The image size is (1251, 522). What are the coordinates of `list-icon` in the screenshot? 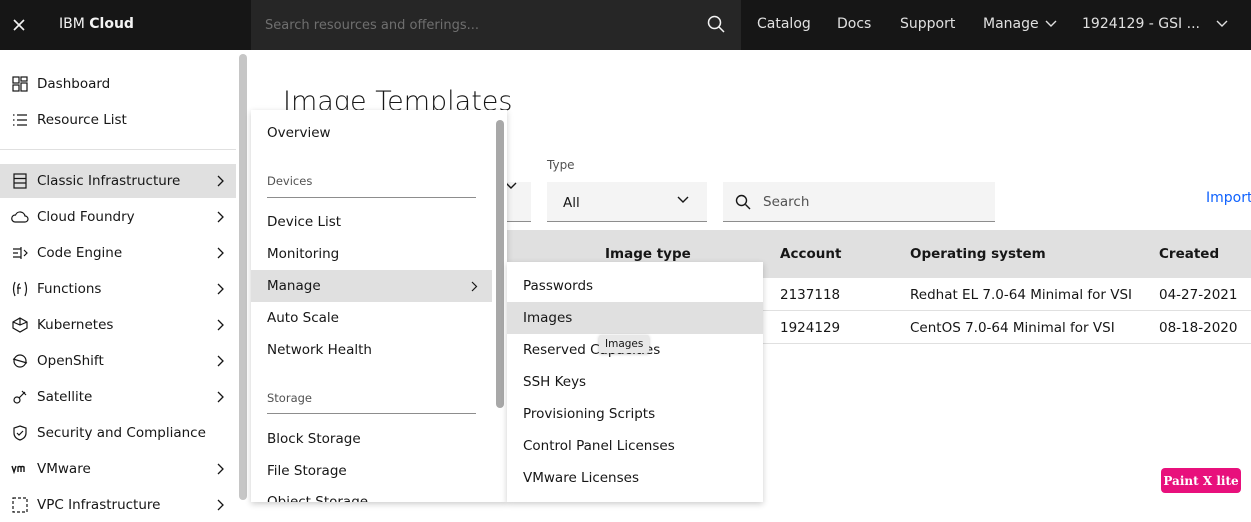 It's located at (18, 120).